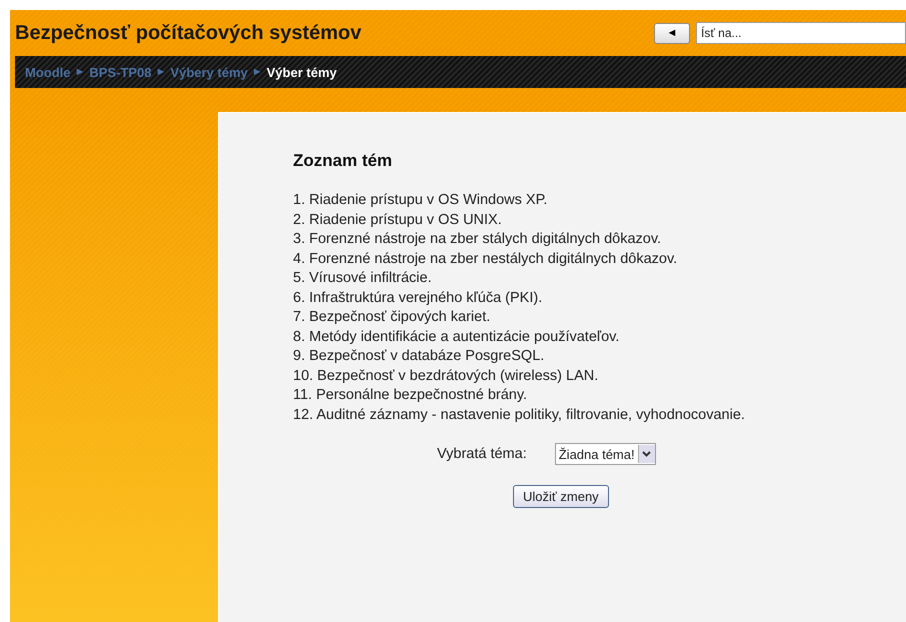  What do you see at coordinates (398, 220) in the screenshot?
I see `topic-item: 2. Riadenie prístupu v OS UNIX.` at bounding box center [398, 220].